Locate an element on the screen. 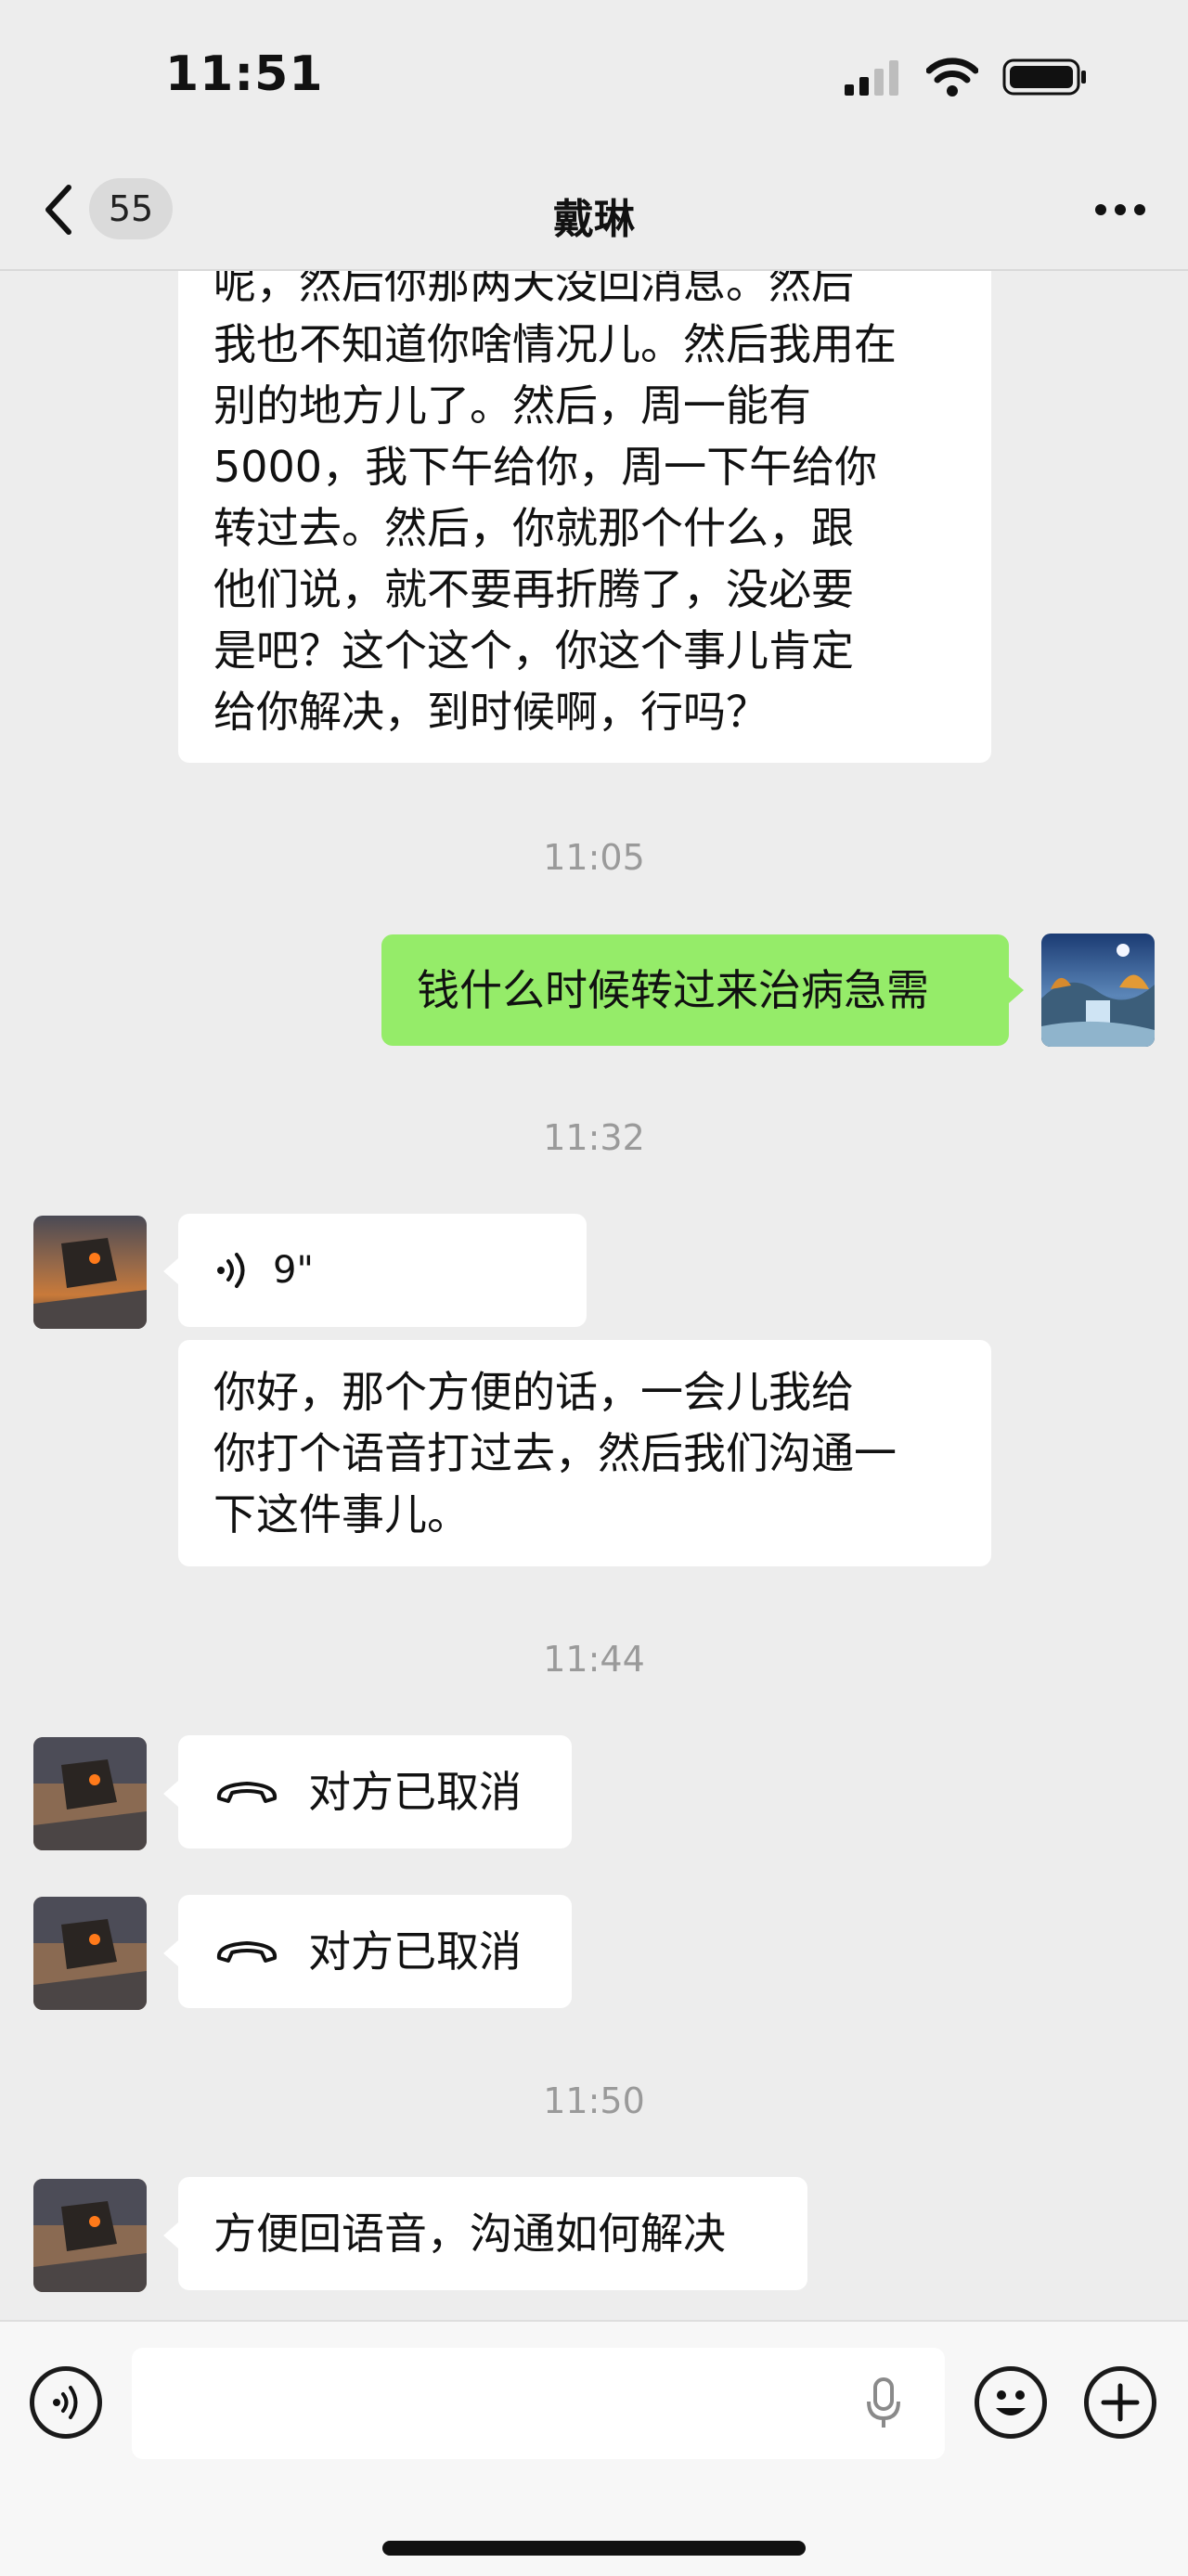  my-avatar is located at coordinates (1098, 990).